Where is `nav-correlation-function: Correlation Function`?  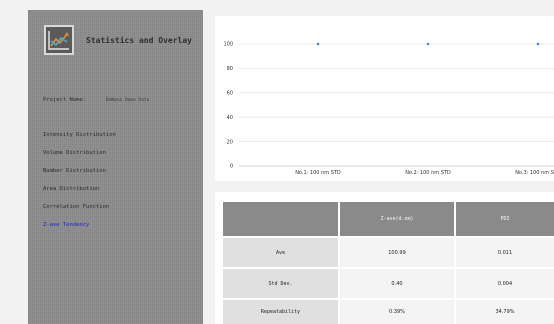 nav-correlation-function: Correlation Function is located at coordinates (76, 207).